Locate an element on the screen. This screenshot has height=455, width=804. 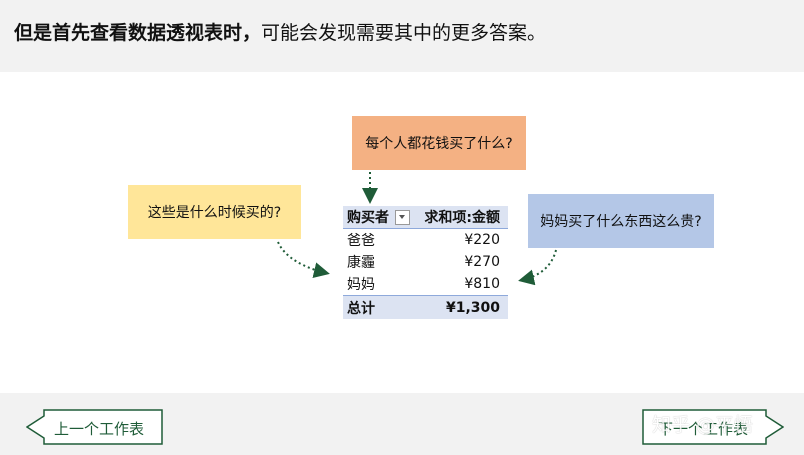
total-amount: ¥1,300 is located at coordinates (472, 307).